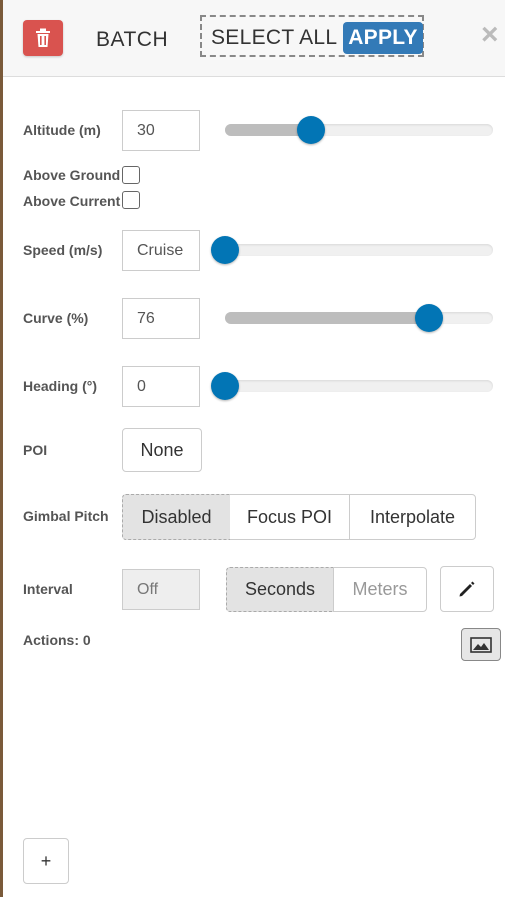 The width and height of the screenshot is (505, 897). I want to click on curve-slider-fill, so click(327, 318).